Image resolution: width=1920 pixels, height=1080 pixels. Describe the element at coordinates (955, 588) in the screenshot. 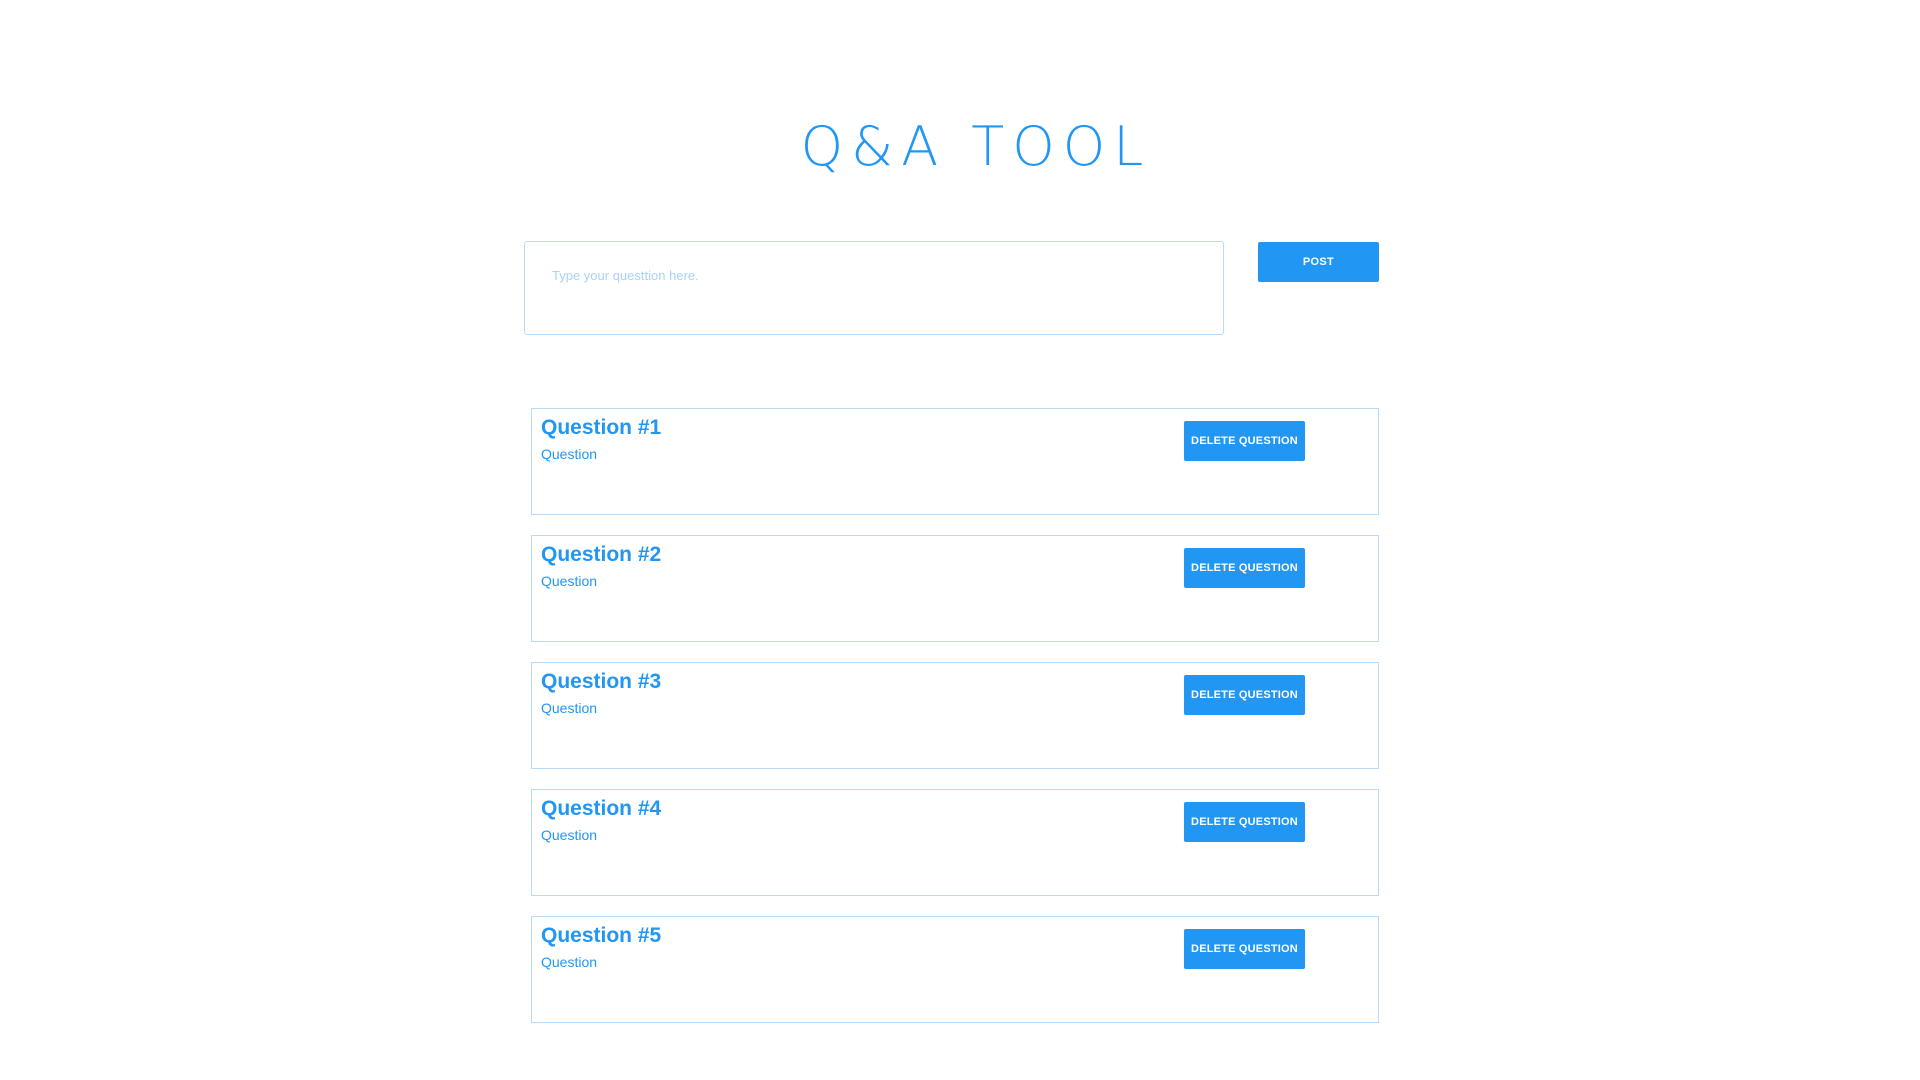

I see `question-card: Question #2 Question DELETE QUESTION` at that location.